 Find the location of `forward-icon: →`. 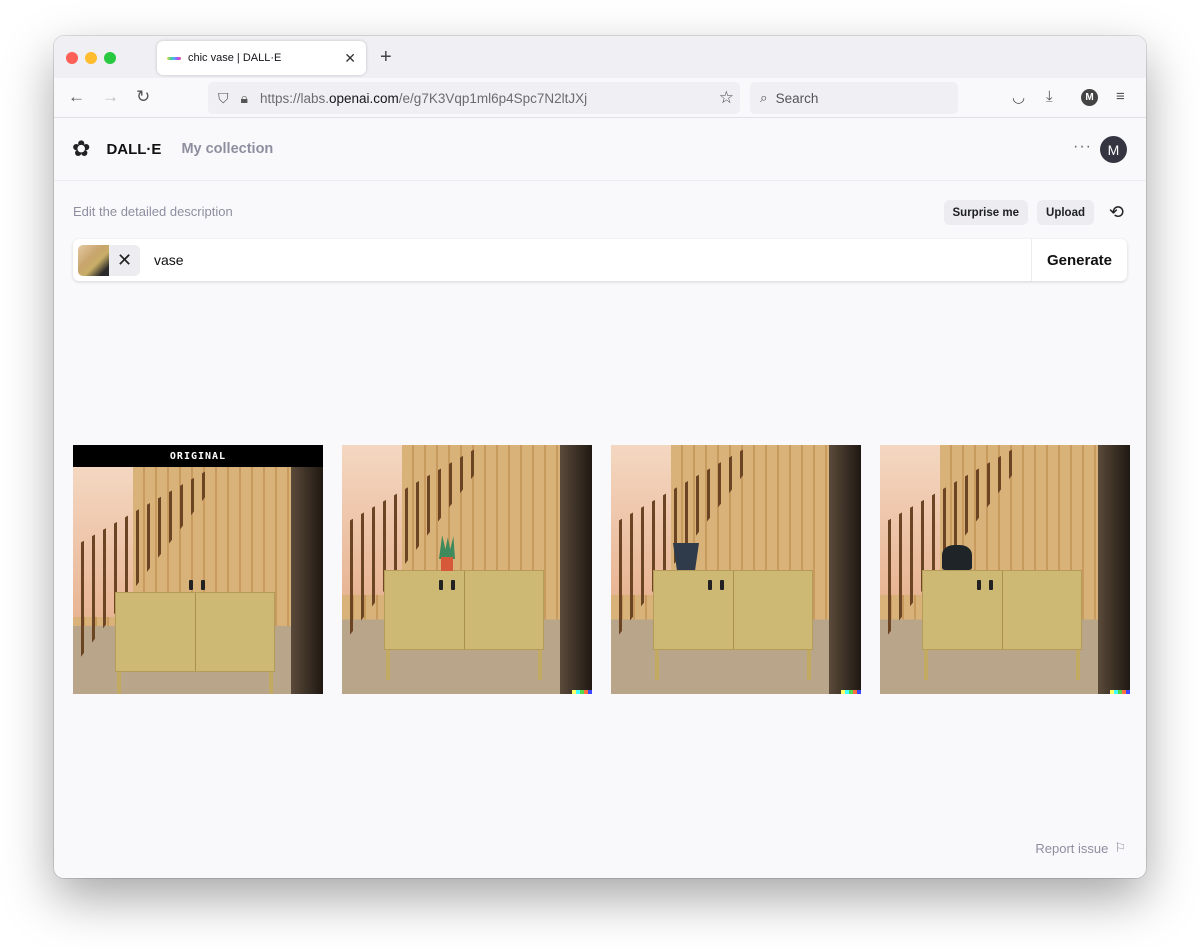

forward-icon: → is located at coordinates (110, 97).